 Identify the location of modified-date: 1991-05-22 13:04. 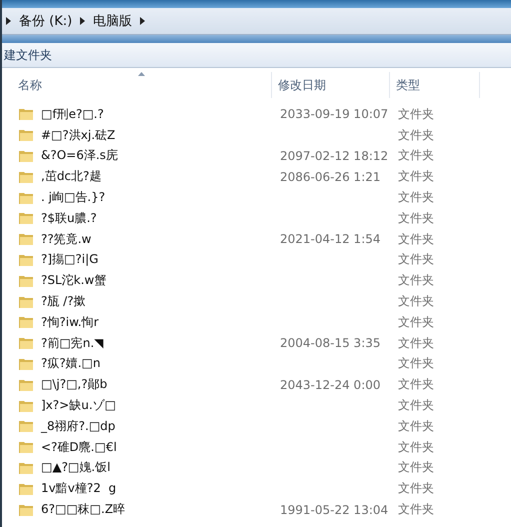
(333, 509).